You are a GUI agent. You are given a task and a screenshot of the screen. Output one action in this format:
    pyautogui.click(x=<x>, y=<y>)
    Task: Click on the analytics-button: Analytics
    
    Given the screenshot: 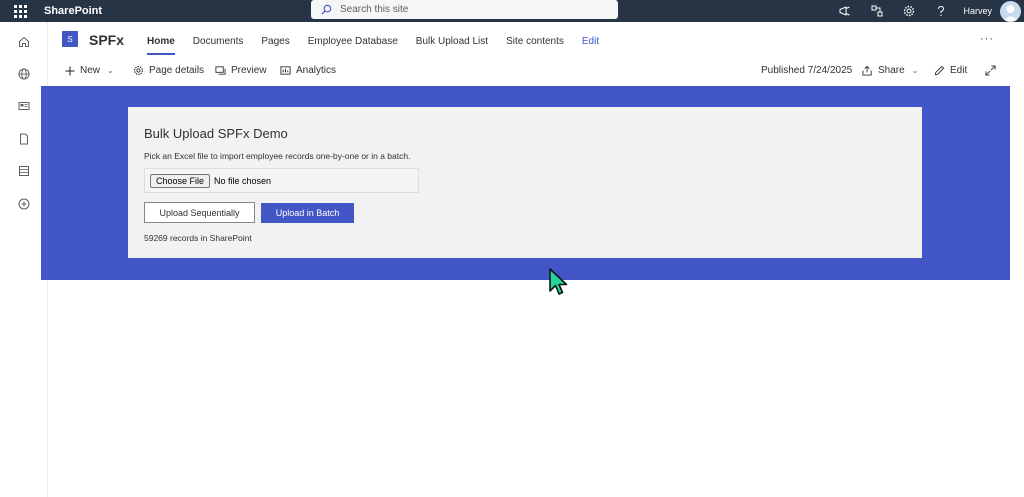 What is the action you would take?
    pyautogui.click(x=308, y=70)
    